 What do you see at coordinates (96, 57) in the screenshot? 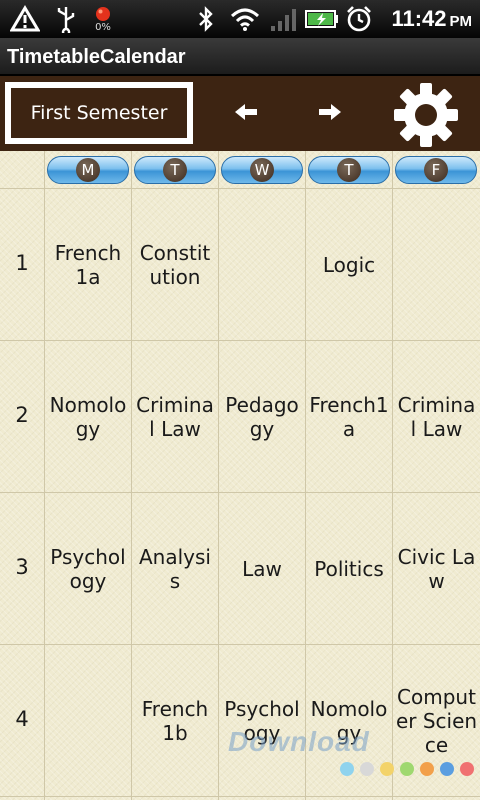
I see `app-title: TimetableCalendar` at bounding box center [96, 57].